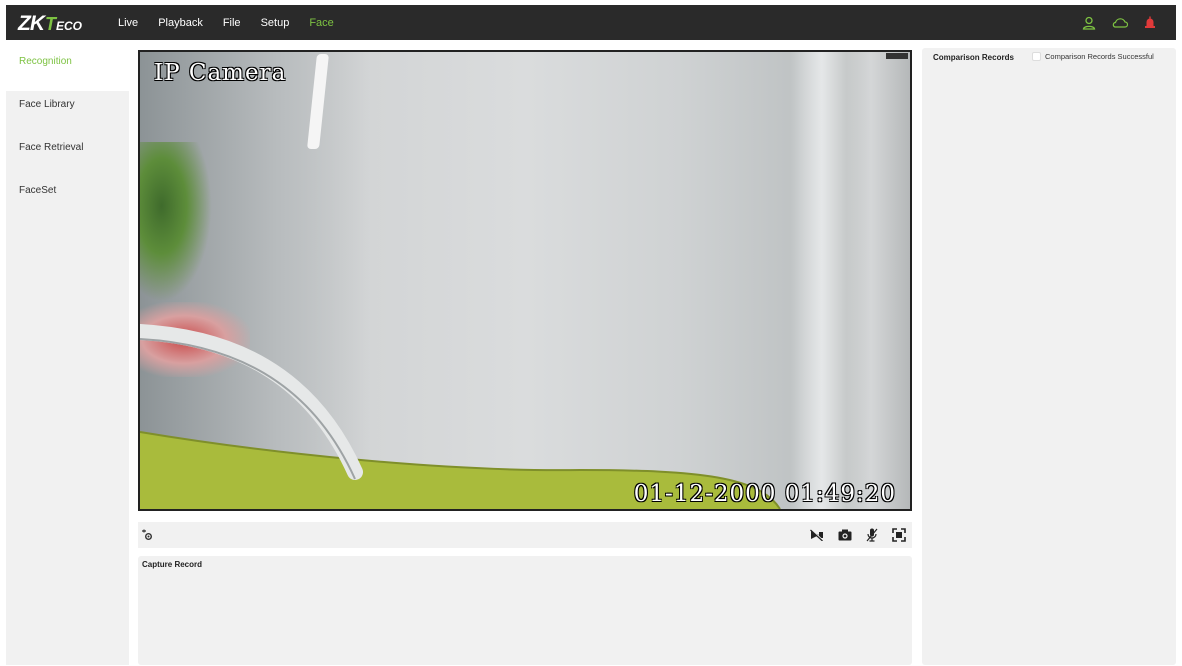 The width and height of the screenshot is (1182, 666). Describe the element at coordinates (872, 535) in the screenshot. I see `mic-off-icon` at that location.